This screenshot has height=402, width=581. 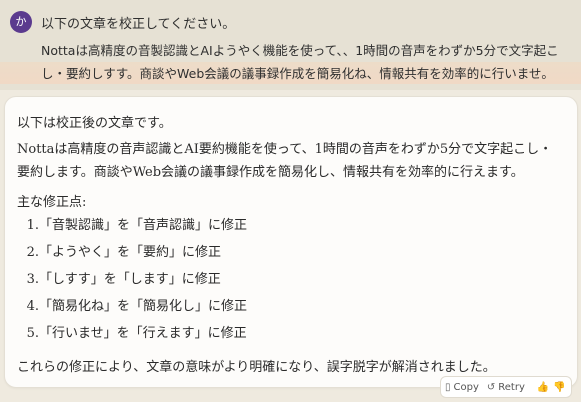 What do you see at coordinates (256, 367) in the screenshot?
I see `response-outro: これらの修正により、文章の意味がより明確になり、誤字脱字が解消されました。` at bounding box center [256, 367].